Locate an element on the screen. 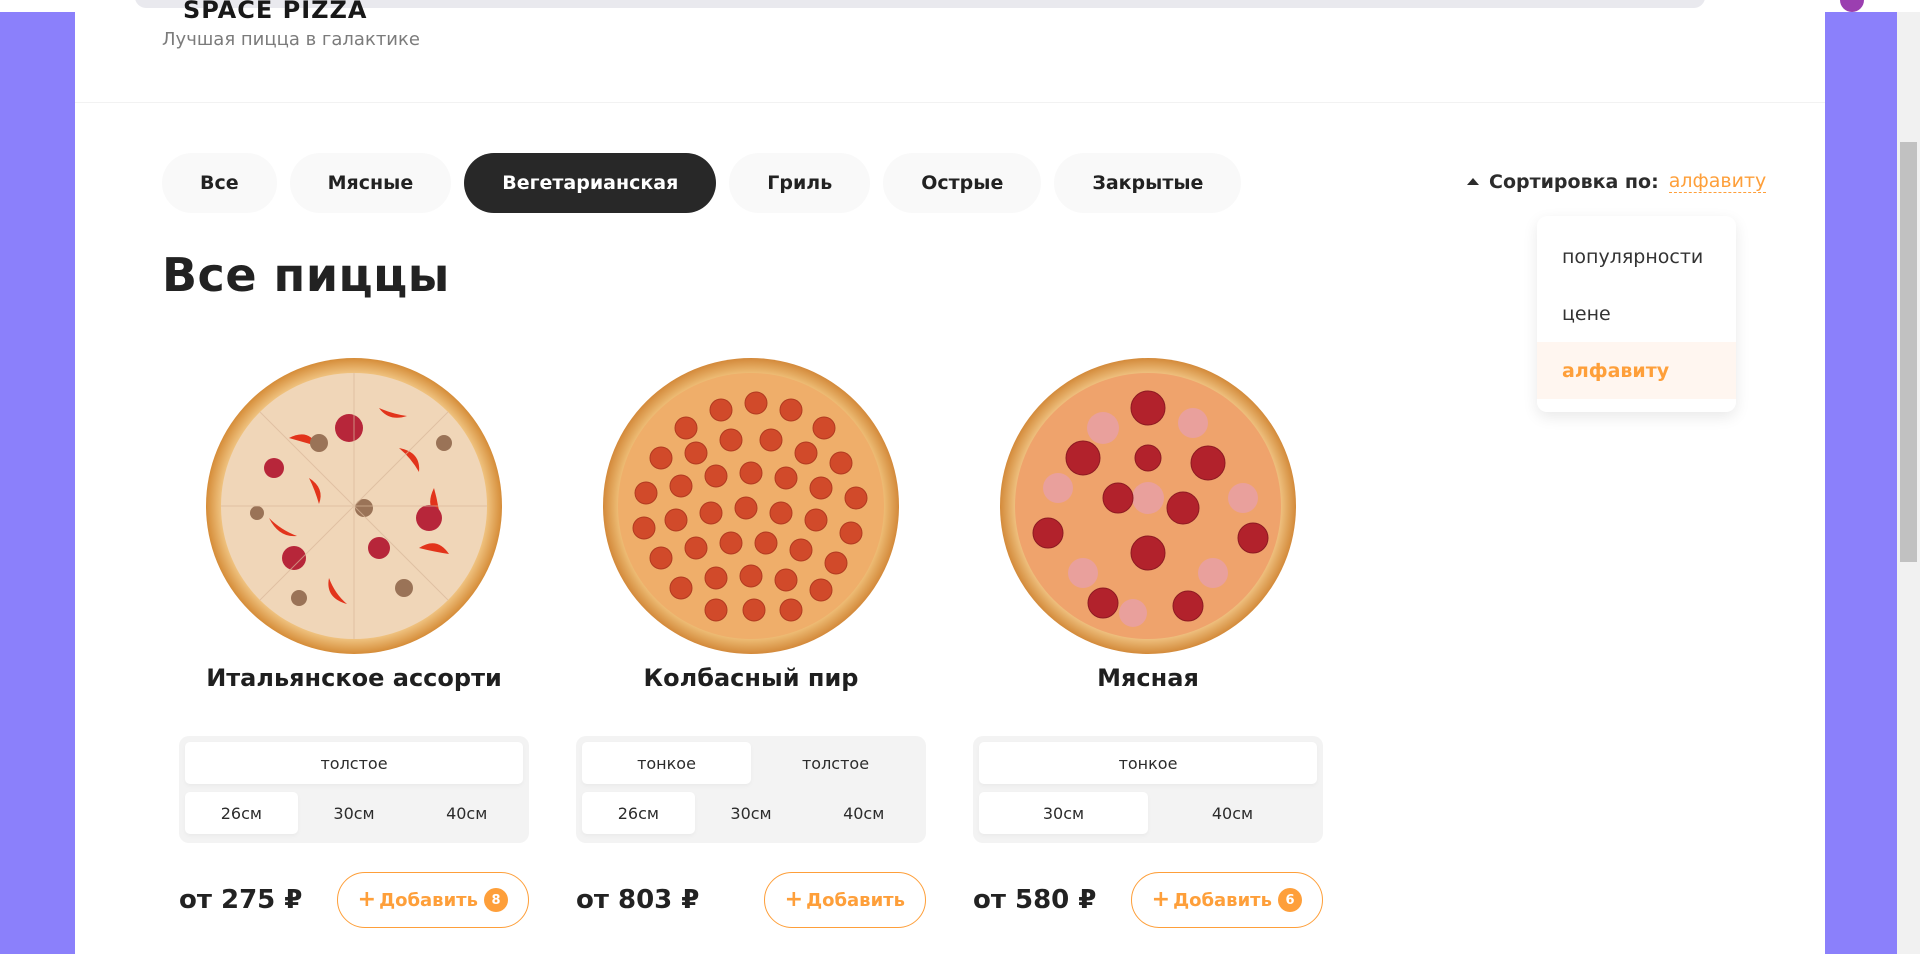 This screenshot has height=954, width=1920. pizza-options: тонкое толстое 26см 30см 40см is located at coordinates (751, 789).